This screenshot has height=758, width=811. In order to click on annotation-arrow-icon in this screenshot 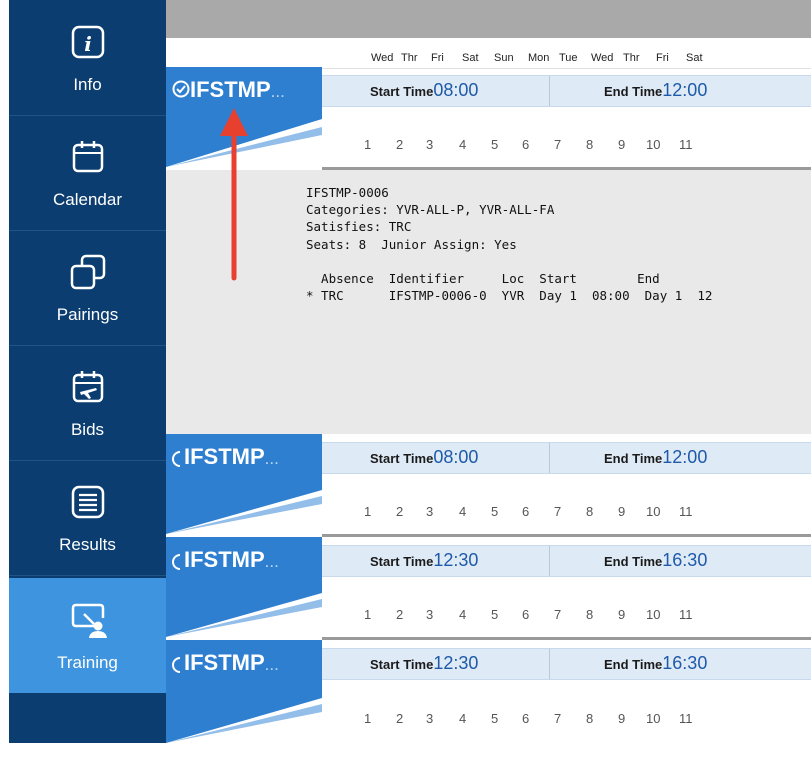, I will do `click(234, 194)`.